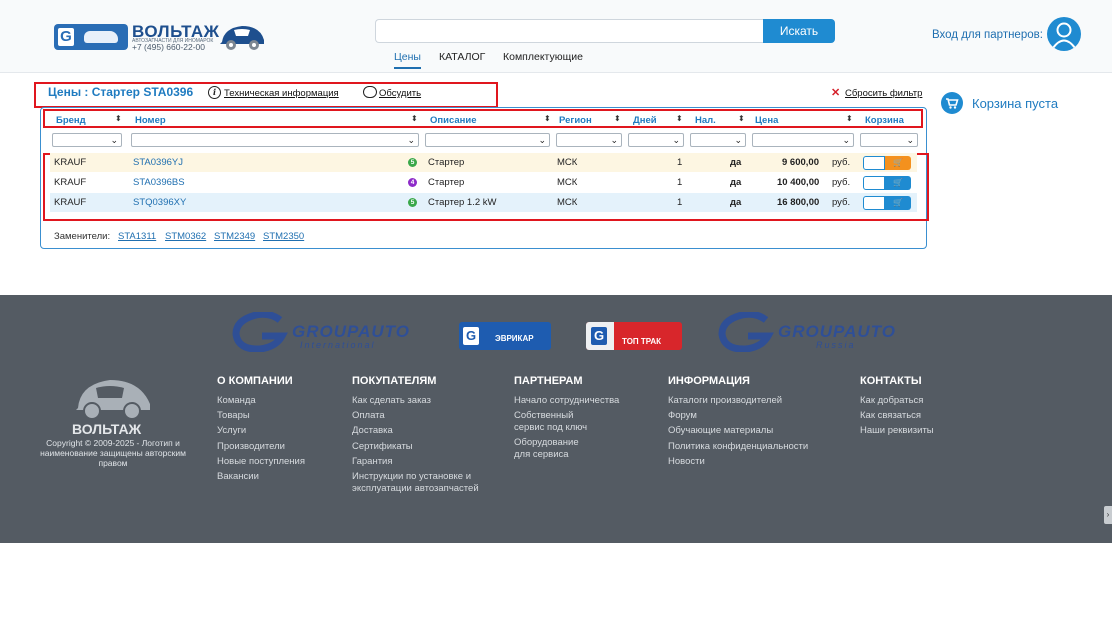 The image size is (1112, 627). What do you see at coordinates (798, 202) in the screenshot?
I see `row-price: 16 800,00` at bounding box center [798, 202].